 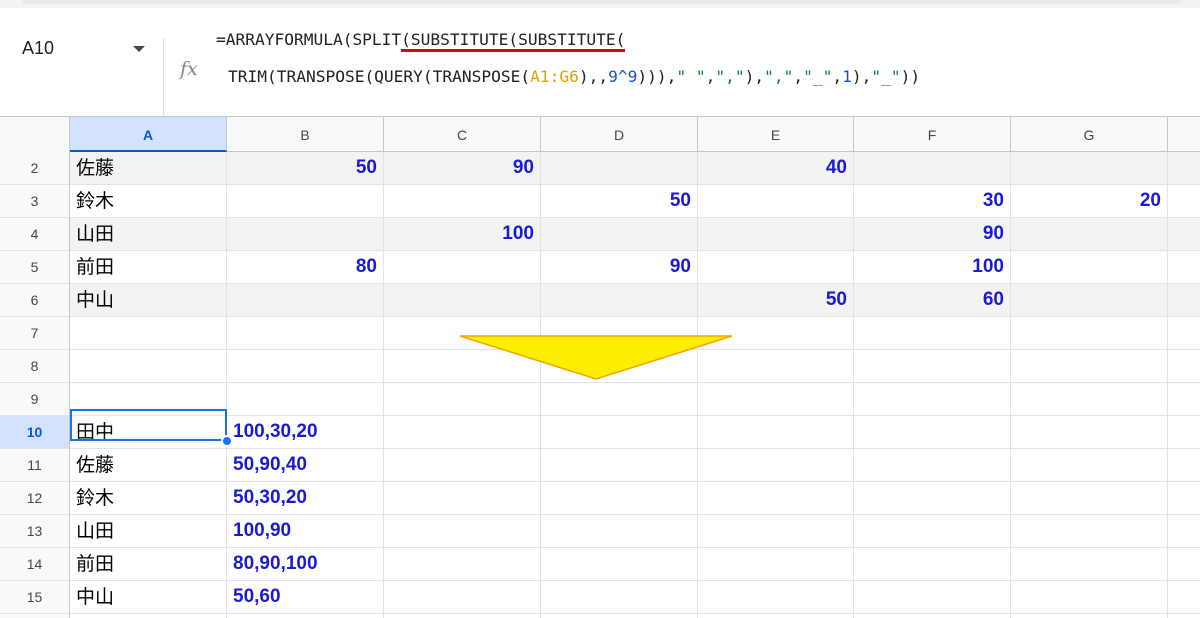 What do you see at coordinates (462, 134) in the screenshot?
I see `column-header-c: C` at bounding box center [462, 134].